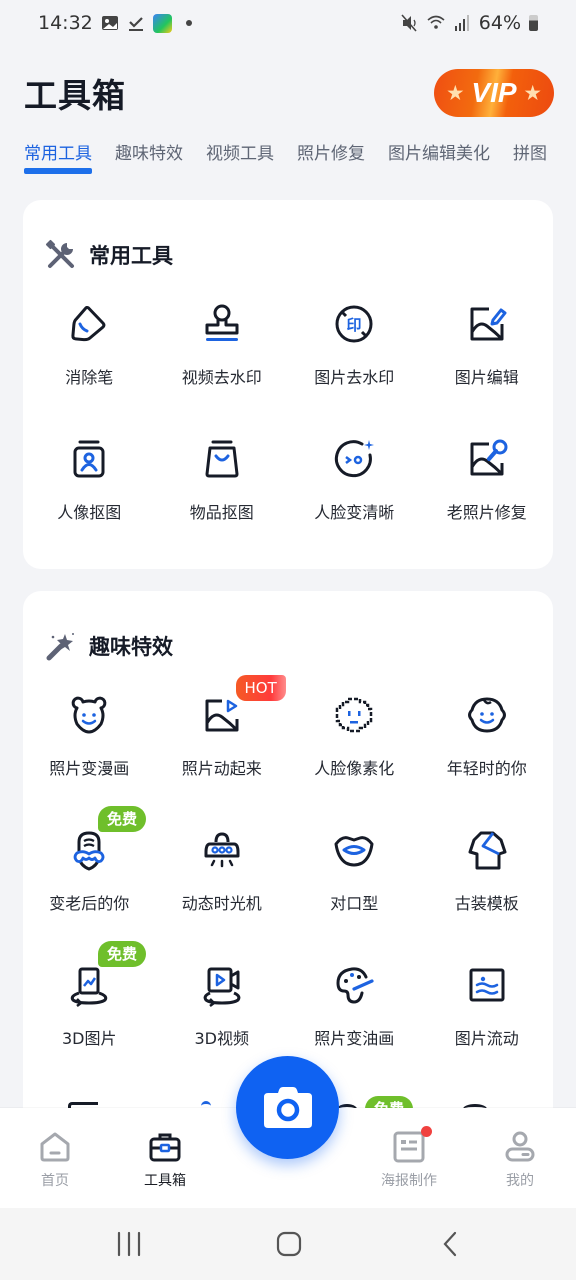  Describe the element at coordinates (288, 23) in the screenshot. I see `status-bar: 14:32 64%` at that location.